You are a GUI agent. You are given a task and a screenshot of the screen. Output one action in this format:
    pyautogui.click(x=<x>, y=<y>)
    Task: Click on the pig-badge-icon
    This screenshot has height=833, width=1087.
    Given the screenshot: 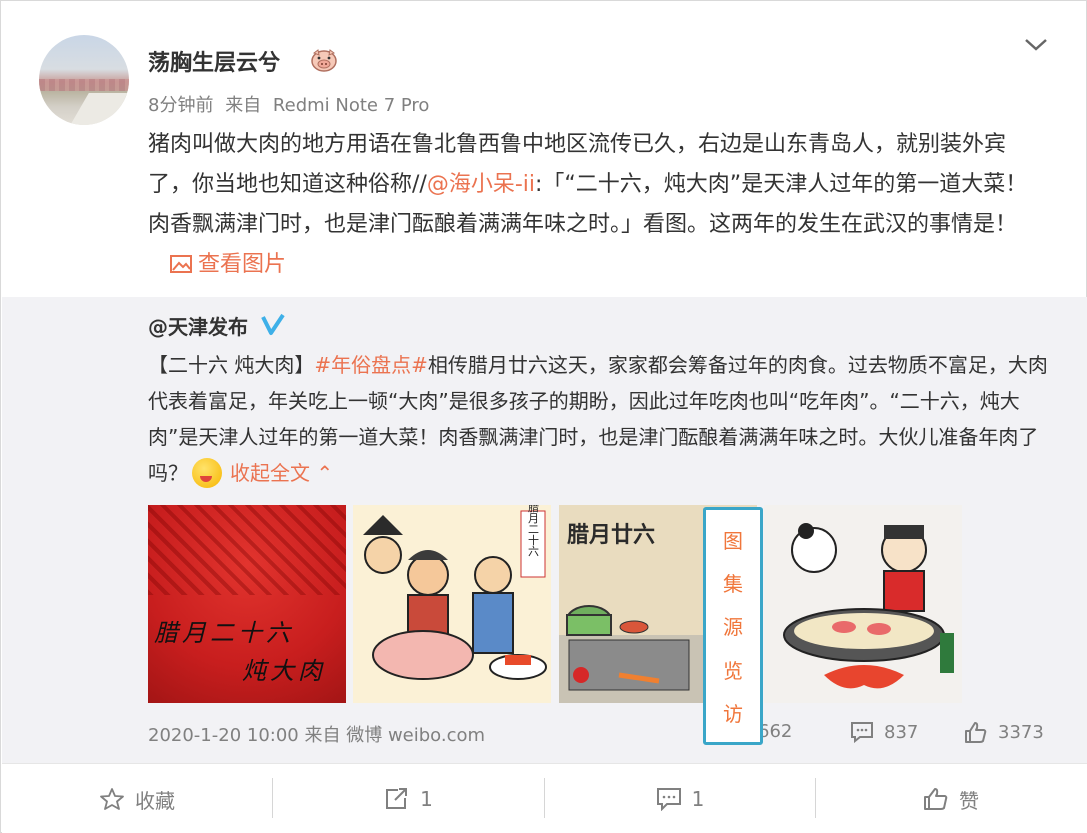 What is the action you would take?
    pyautogui.click(x=324, y=60)
    